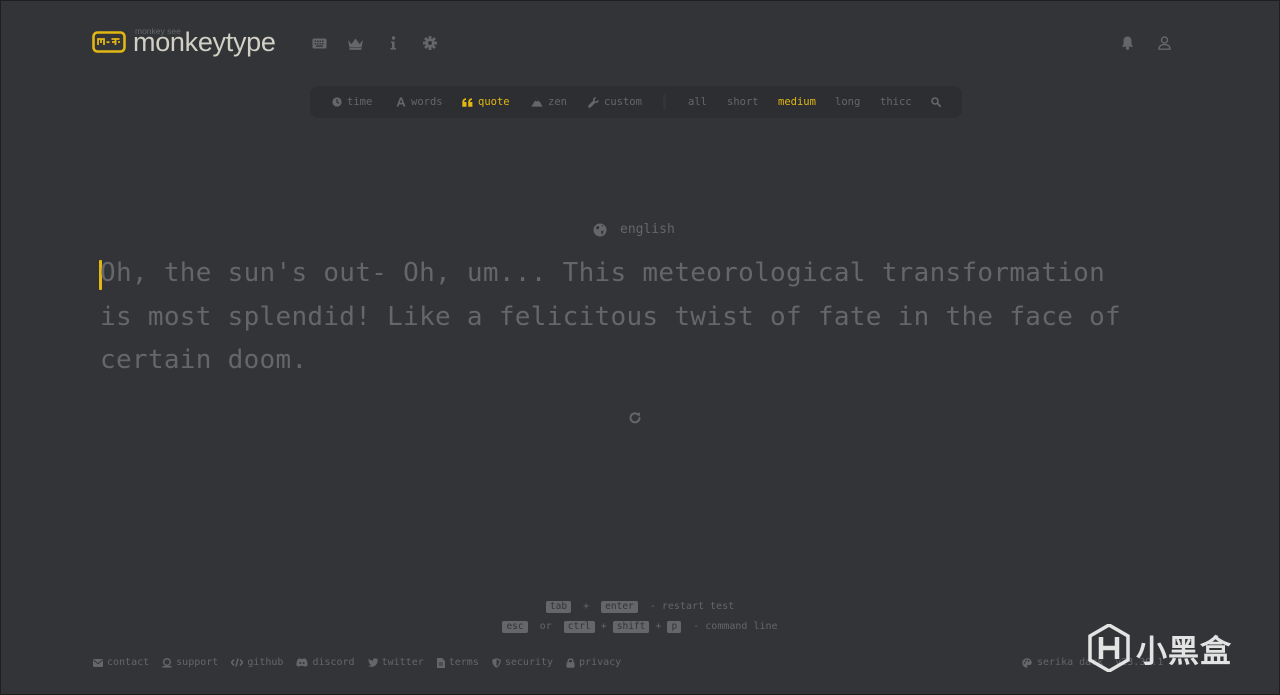  I want to click on restart-icon, so click(635, 418).